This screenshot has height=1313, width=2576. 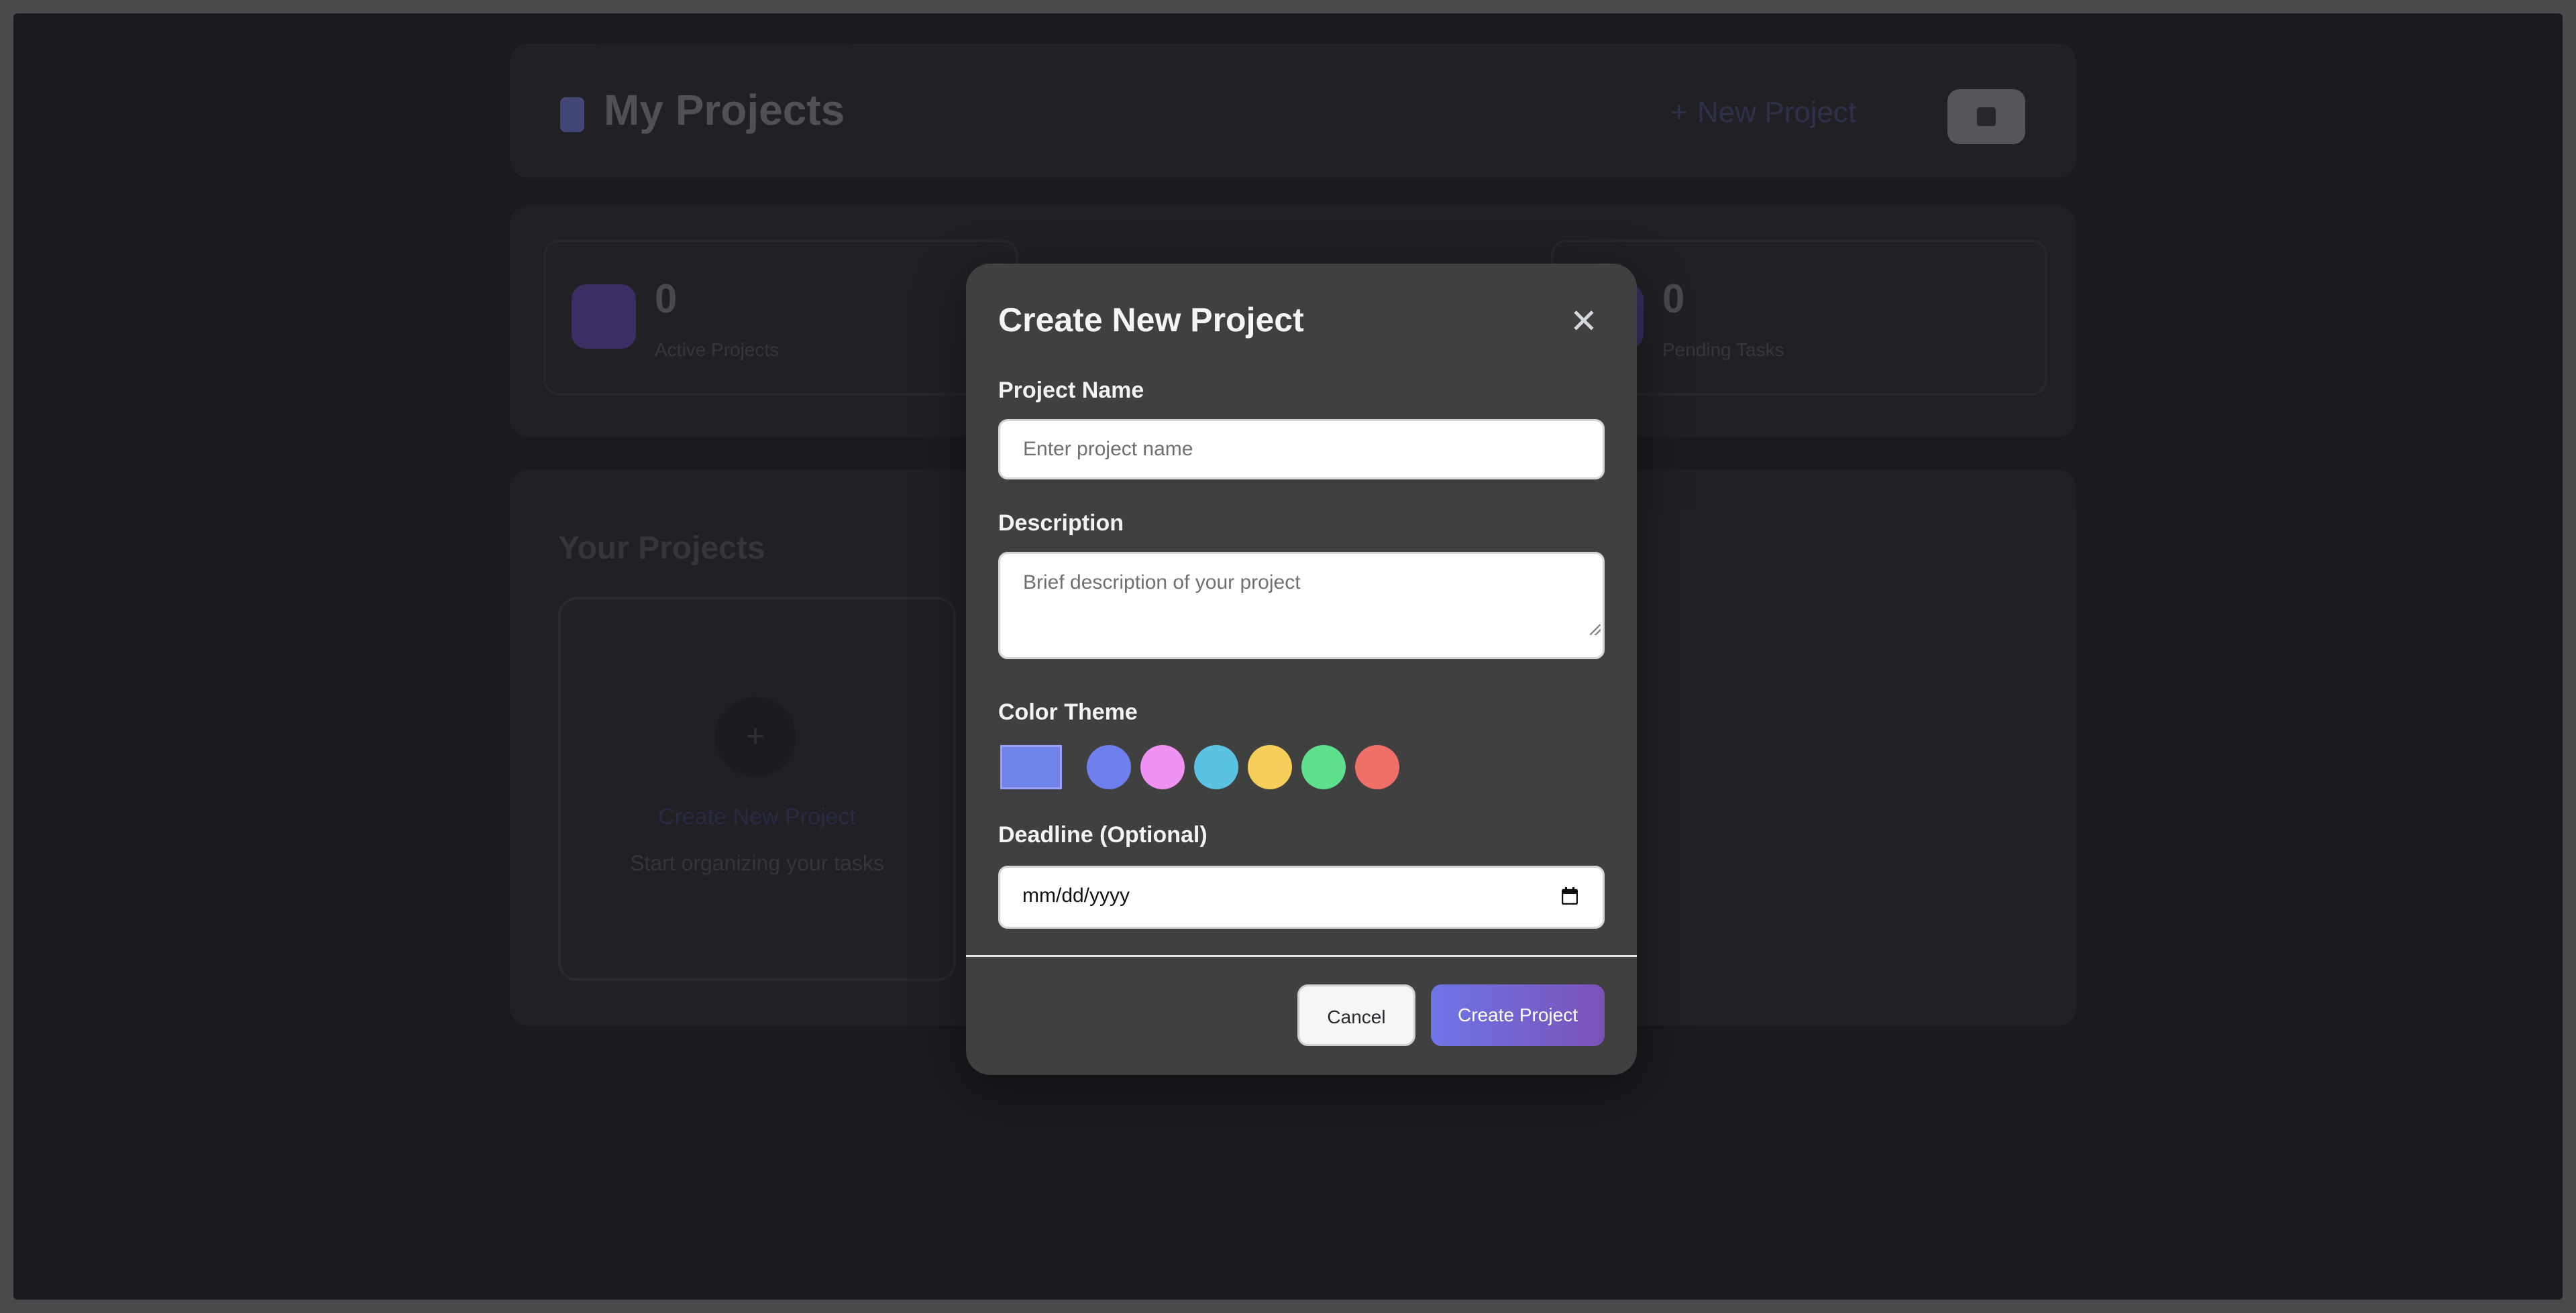 I want to click on theme-toggle-button, so click(x=1986, y=116).